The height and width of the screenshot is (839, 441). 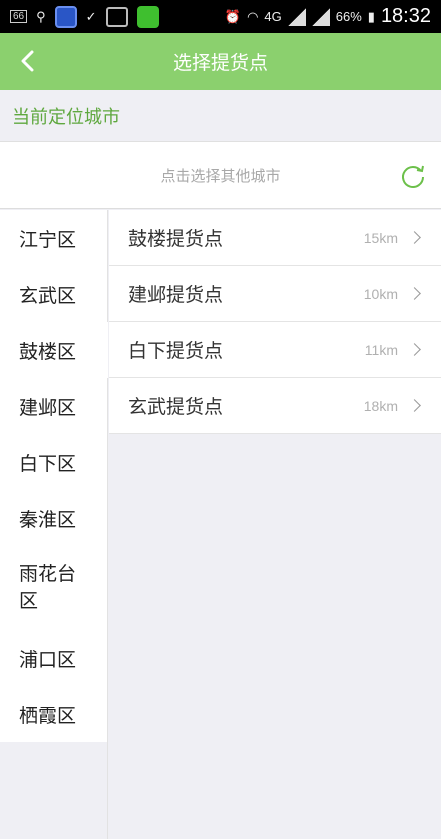 I want to click on pickup-point-name: 建邺提货点, so click(x=176, y=295).